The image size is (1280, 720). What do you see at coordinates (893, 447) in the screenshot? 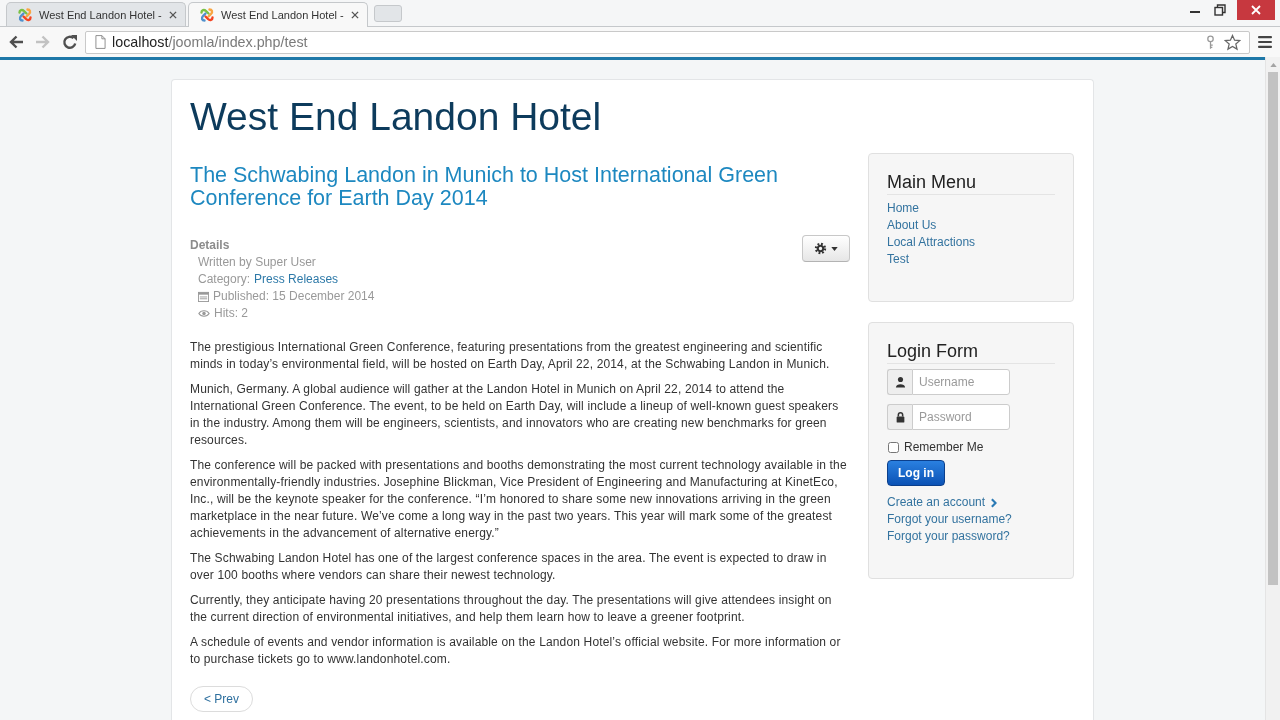
I see `remember-checkbox` at bounding box center [893, 447].